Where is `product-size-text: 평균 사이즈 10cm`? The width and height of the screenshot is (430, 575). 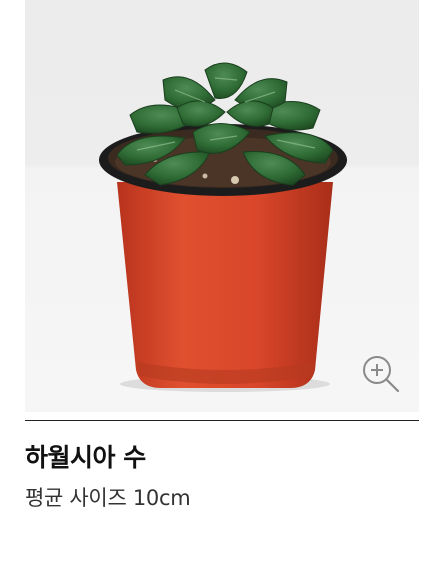 product-size-text: 평균 사이즈 10cm is located at coordinates (108, 498).